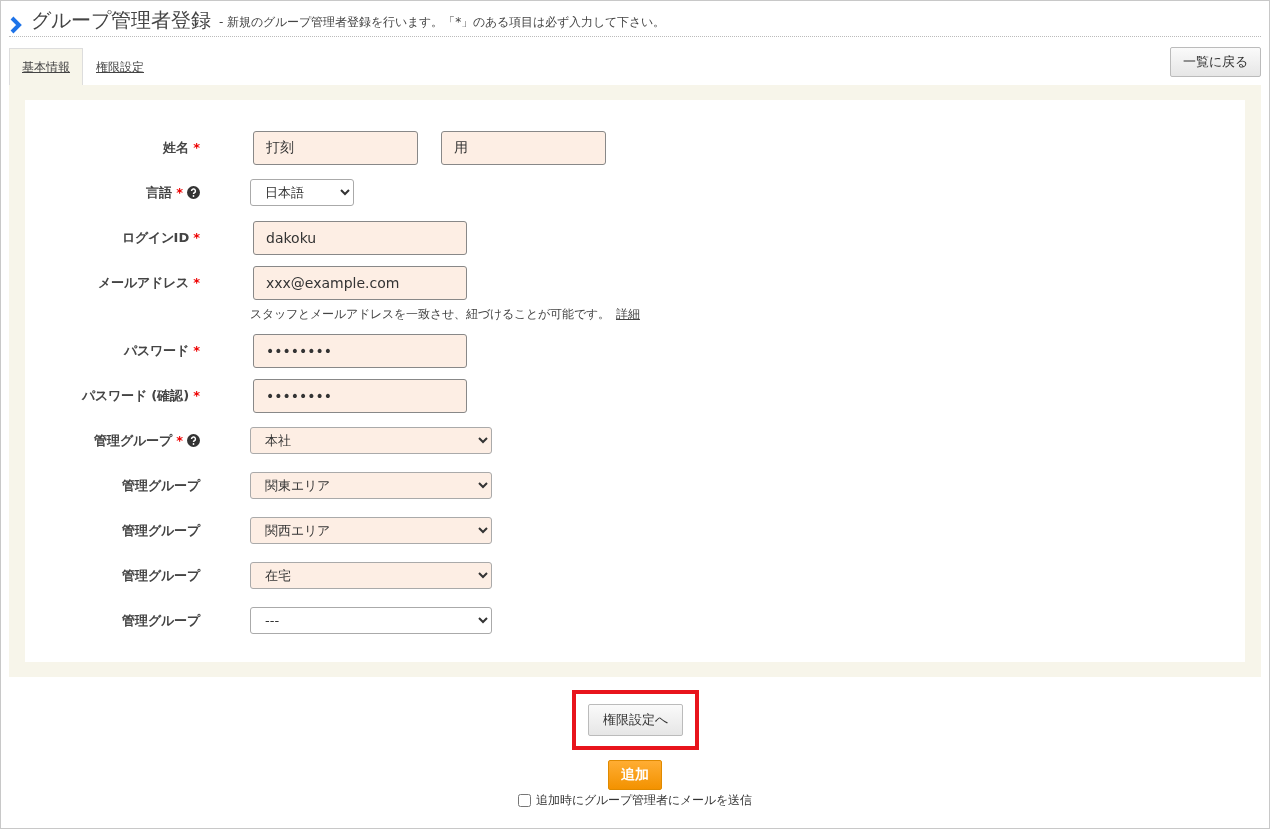 Image resolution: width=1270 pixels, height=829 pixels. What do you see at coordinates (360, 237) in the screenshot?
I see `text-field: dakoku` at bounding box center [360, 237].